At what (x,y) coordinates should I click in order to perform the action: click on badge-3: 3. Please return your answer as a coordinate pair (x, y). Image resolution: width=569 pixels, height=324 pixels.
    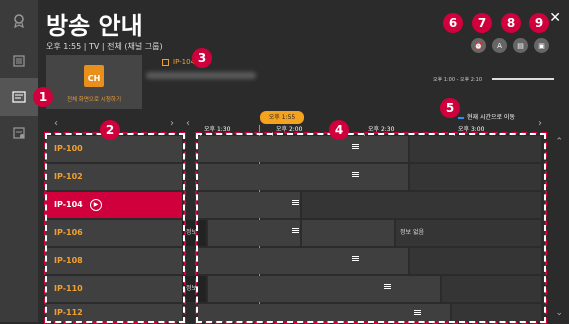
    Looking at the image, I should click on (202, 58).